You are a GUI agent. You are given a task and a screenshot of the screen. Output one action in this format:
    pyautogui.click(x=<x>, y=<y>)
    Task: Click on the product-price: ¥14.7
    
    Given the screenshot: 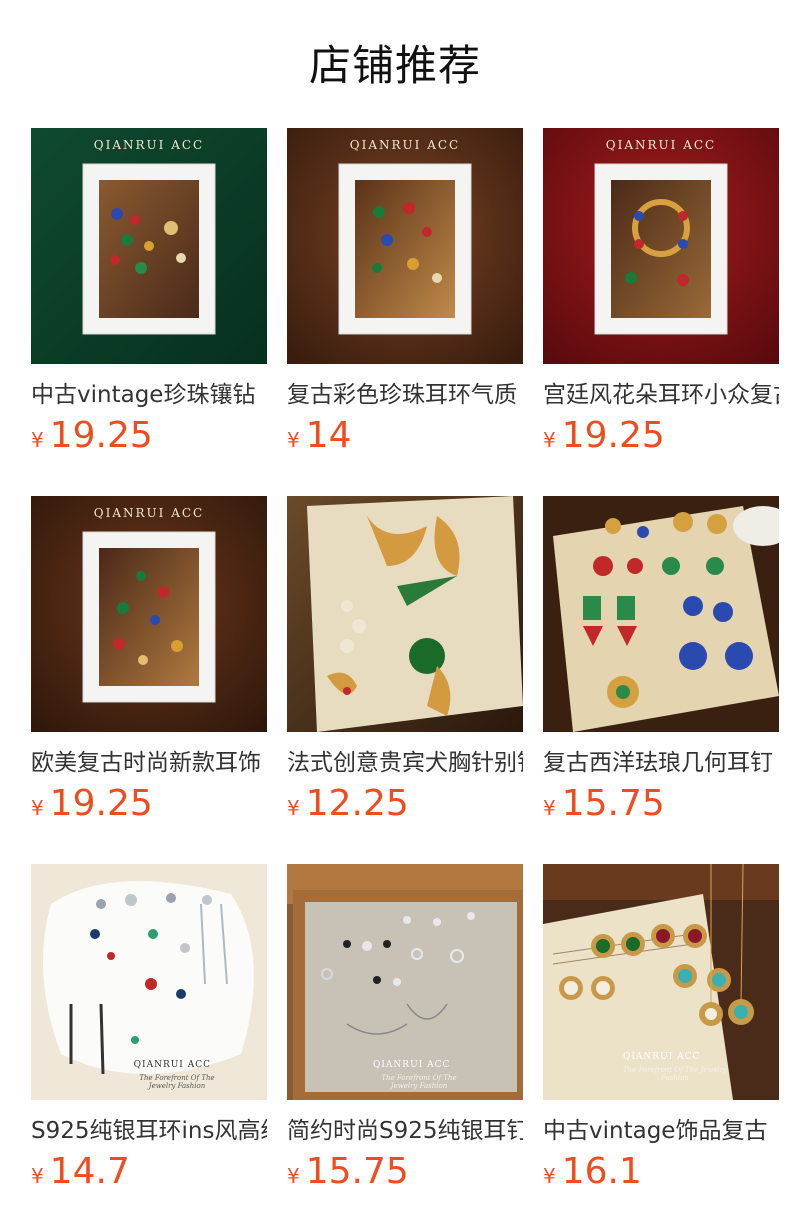 What is the action you would take?
    pyautogui.click(x=149, y=1175)
    